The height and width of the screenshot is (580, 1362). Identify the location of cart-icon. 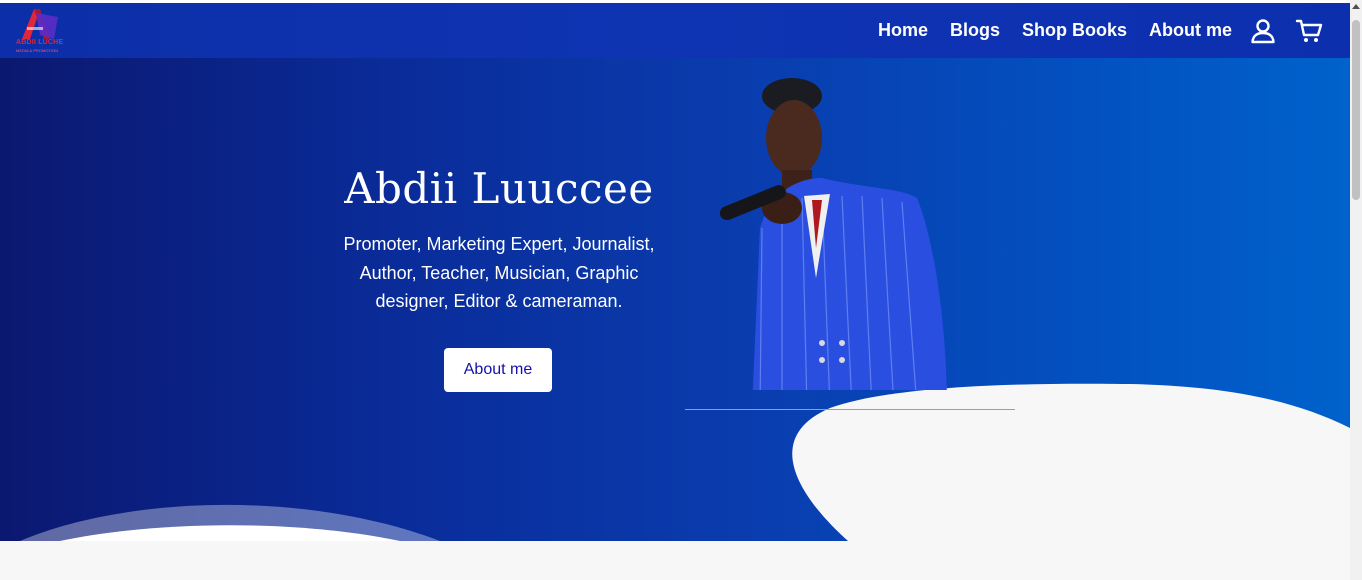
(1309, 31).